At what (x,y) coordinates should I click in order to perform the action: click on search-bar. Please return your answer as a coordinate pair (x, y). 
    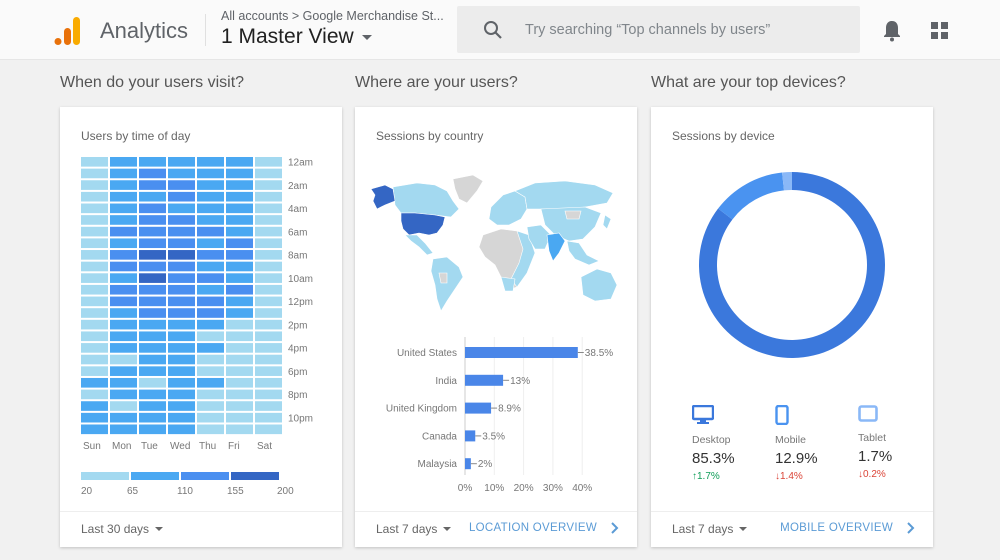
    Looking at the image, I should click on (658, 29).